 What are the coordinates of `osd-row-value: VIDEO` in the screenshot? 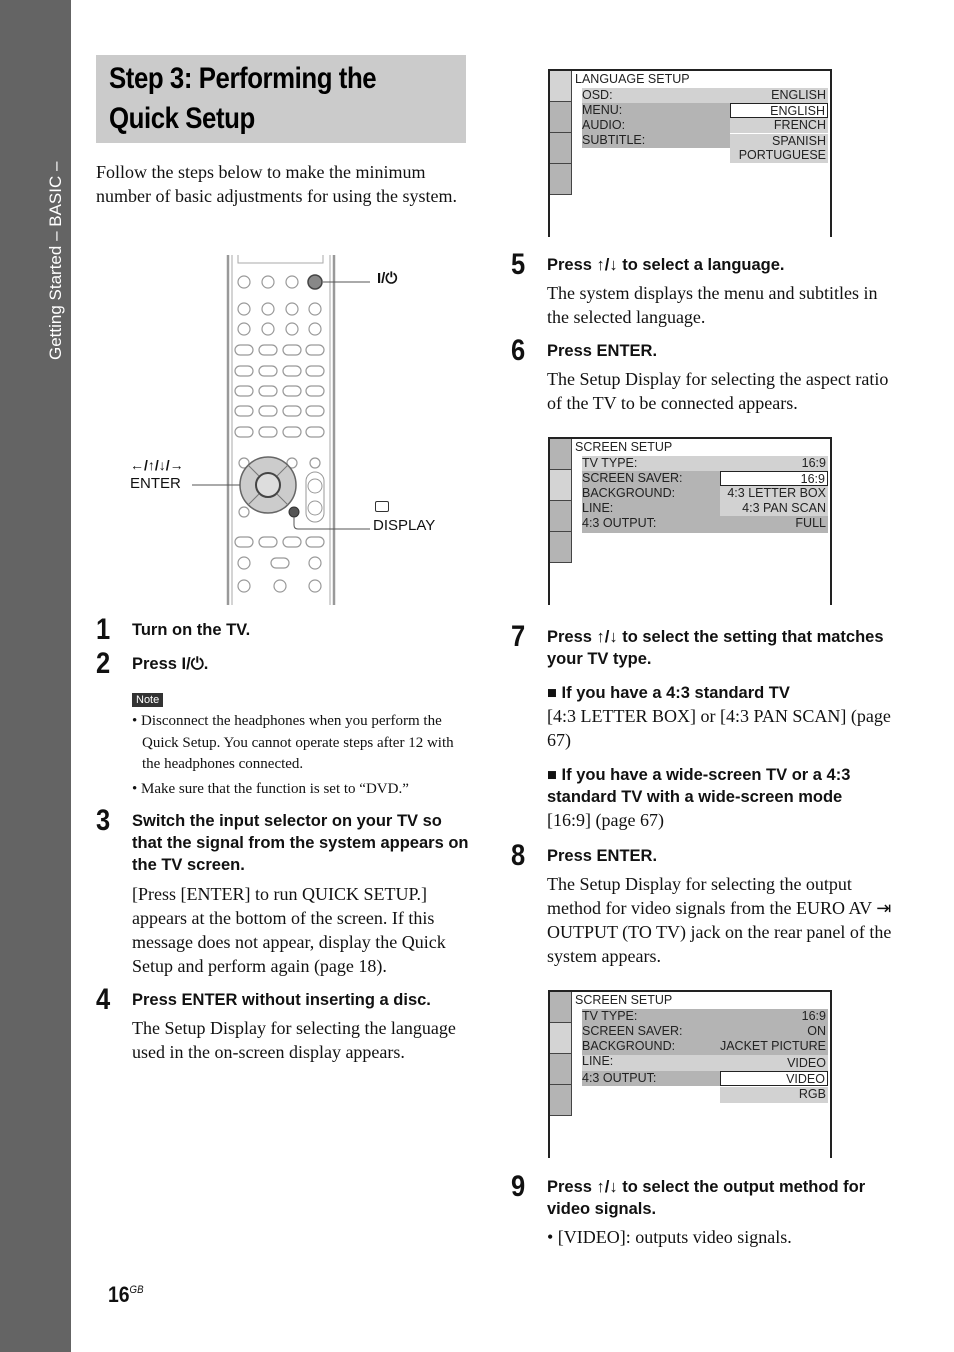 It's located at (806, 1063).